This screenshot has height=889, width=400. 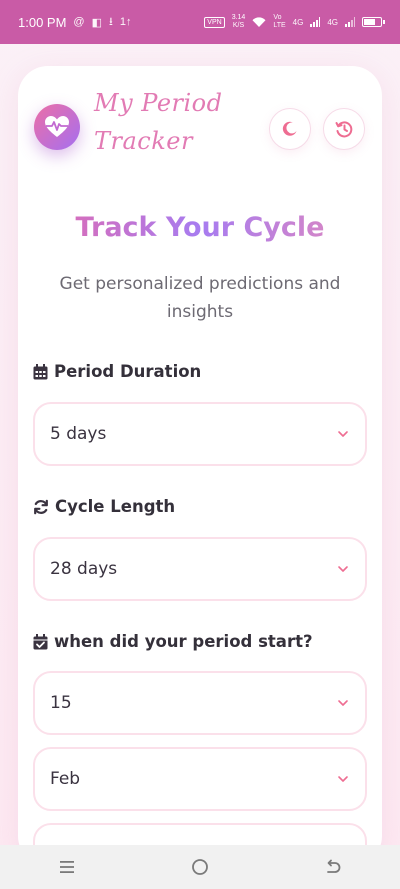 I want to click on moon-icon, so click(x=289, y=128).